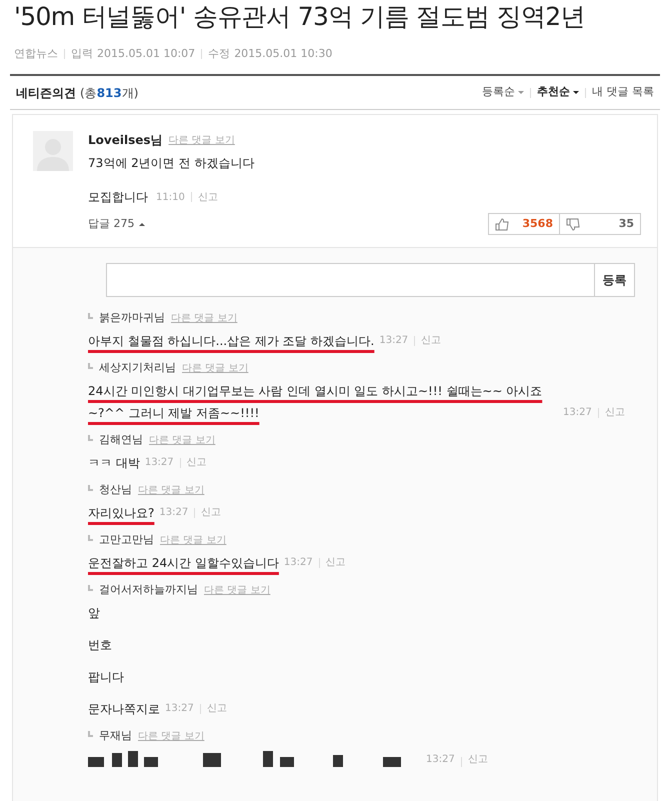  What do you see at coordinates (118, 197) in the screenshot?
I see `comment-text: 모집합니다` at bounding box center [118, 197].